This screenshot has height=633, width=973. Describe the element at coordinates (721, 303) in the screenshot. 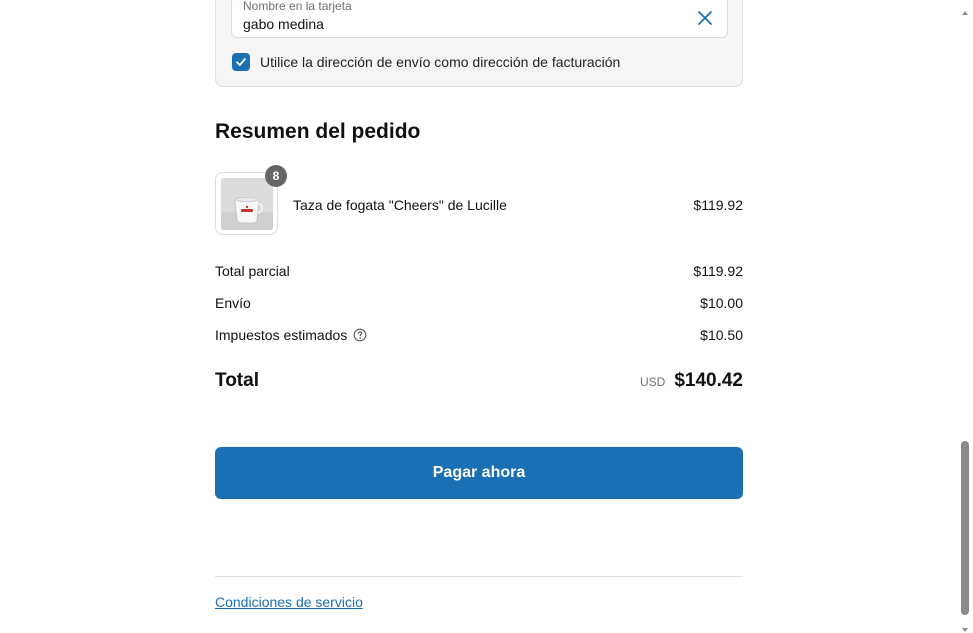

I see `shipping-value: $10.00` at that location.